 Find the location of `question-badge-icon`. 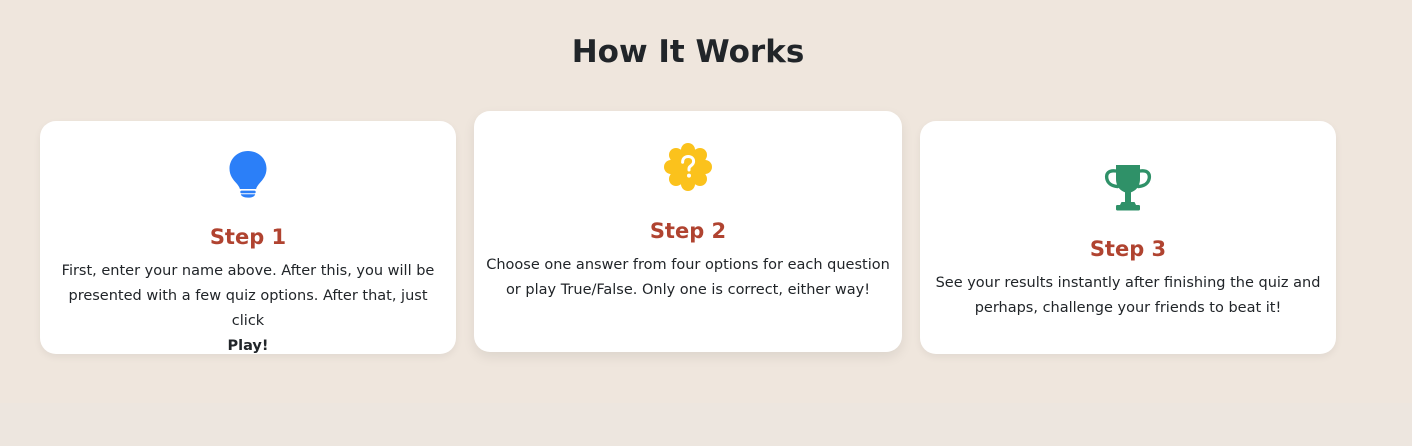

question-badge-icon is located at coordinates (688, 167).